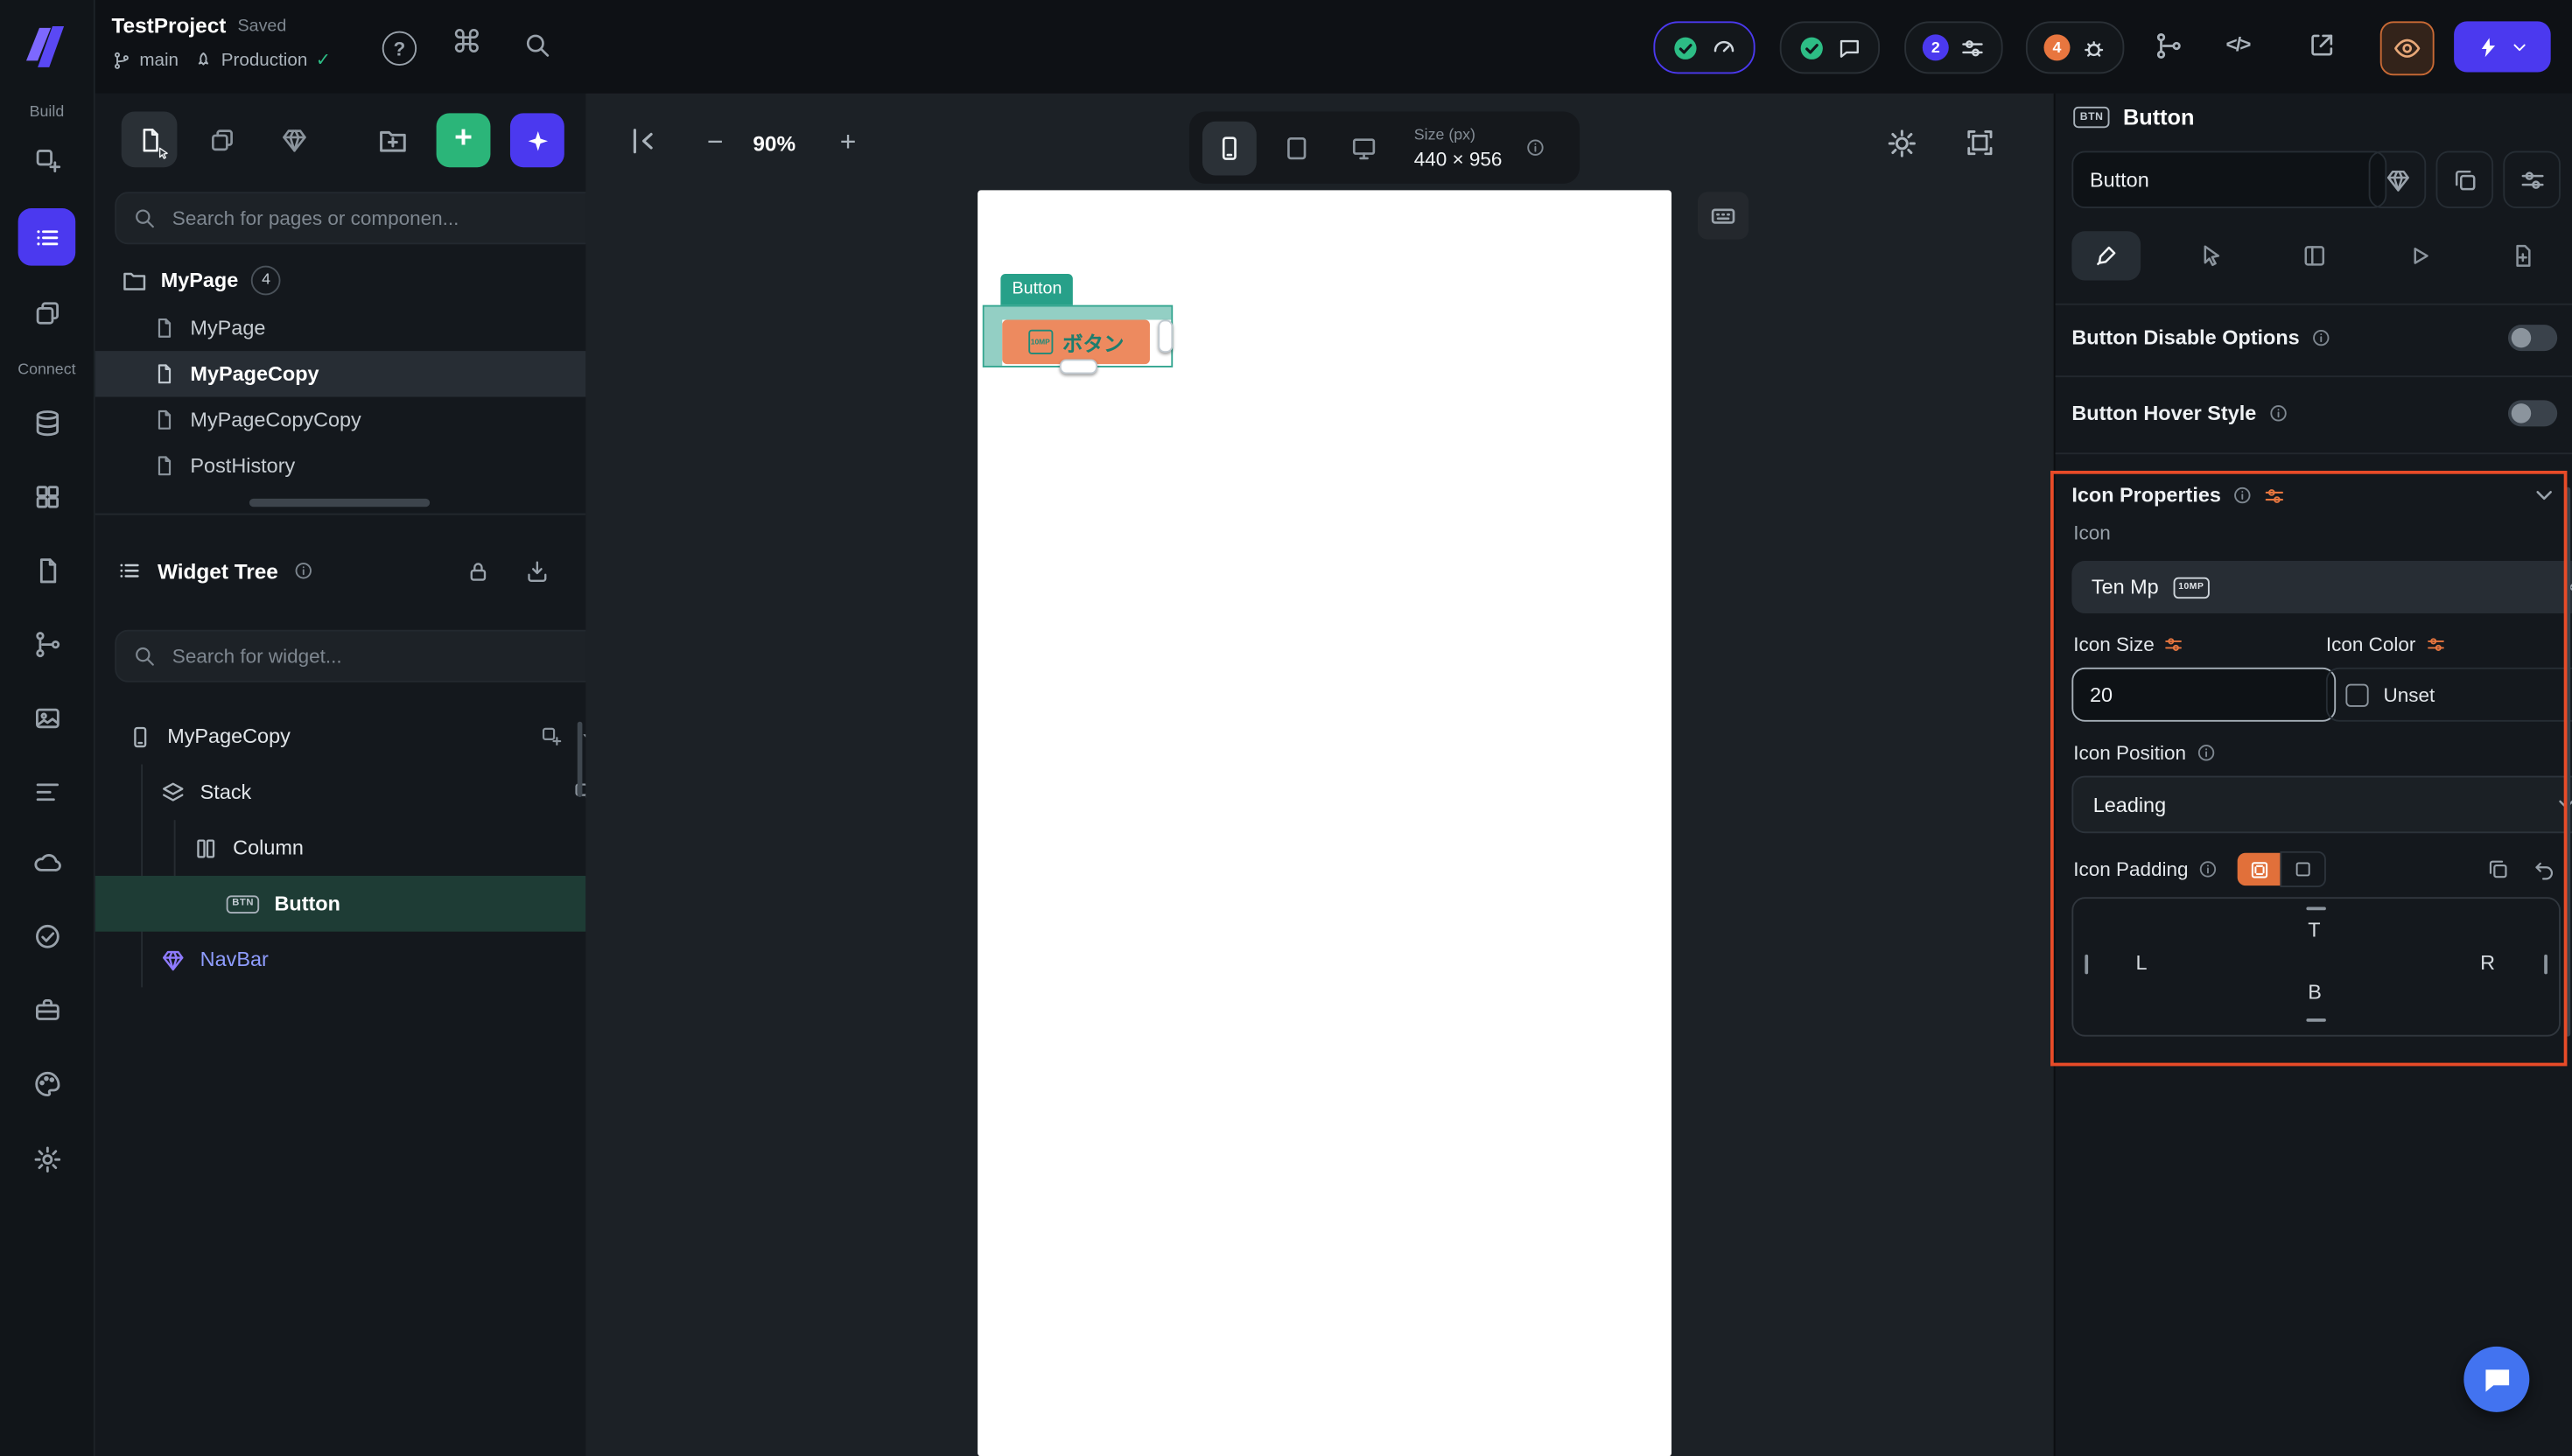  I want to click on chat-fab, so click(2497, 1379).